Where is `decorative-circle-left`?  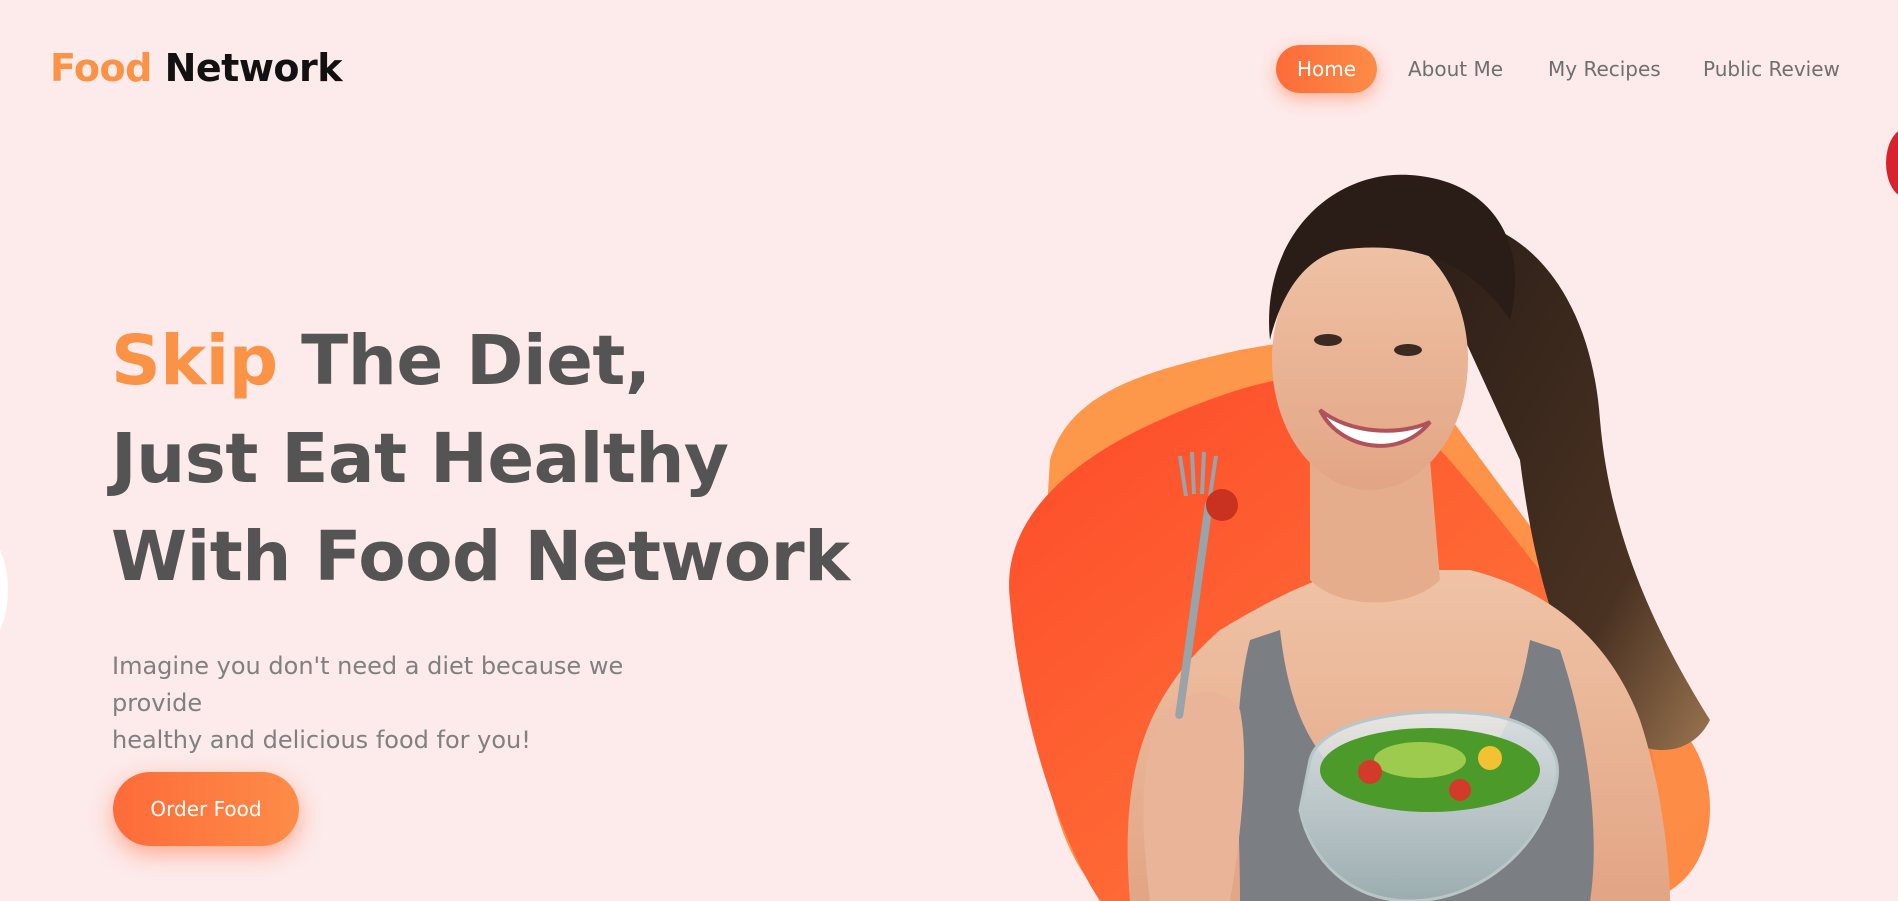 decorative-circle-left is located at coordinates (4, 590).